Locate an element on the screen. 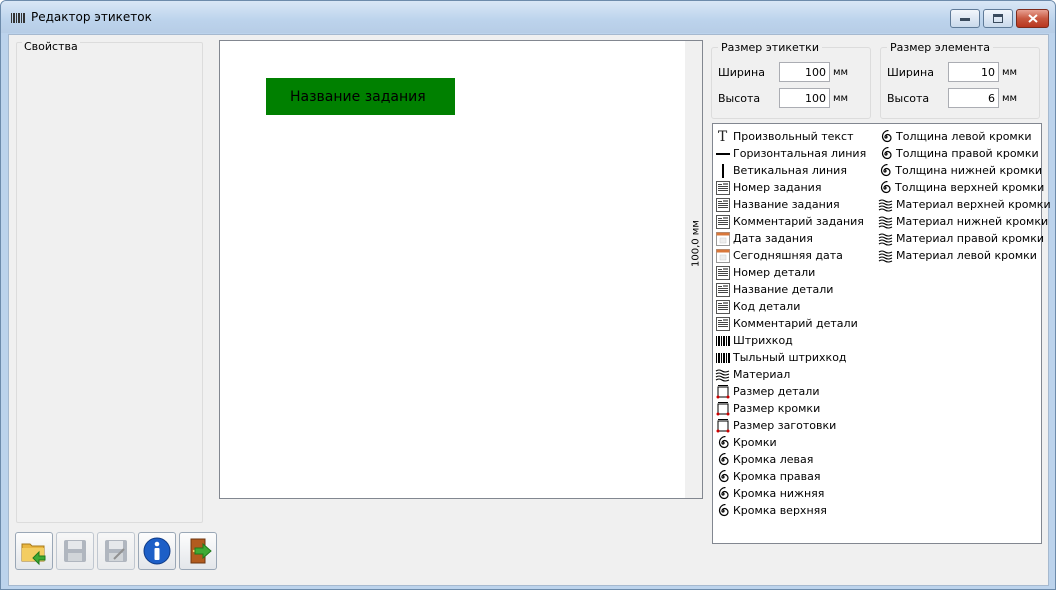 This screenshot has width=1056, height=590. label-height-label: Высота is located at coordinates (739, 98).